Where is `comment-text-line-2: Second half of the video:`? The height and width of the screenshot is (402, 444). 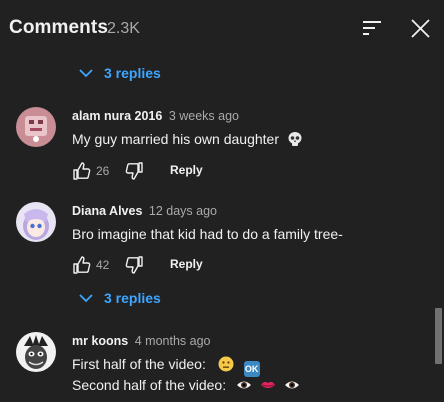
comment-text-line-2: Second half of the video: is located at coordinates (186, 385).